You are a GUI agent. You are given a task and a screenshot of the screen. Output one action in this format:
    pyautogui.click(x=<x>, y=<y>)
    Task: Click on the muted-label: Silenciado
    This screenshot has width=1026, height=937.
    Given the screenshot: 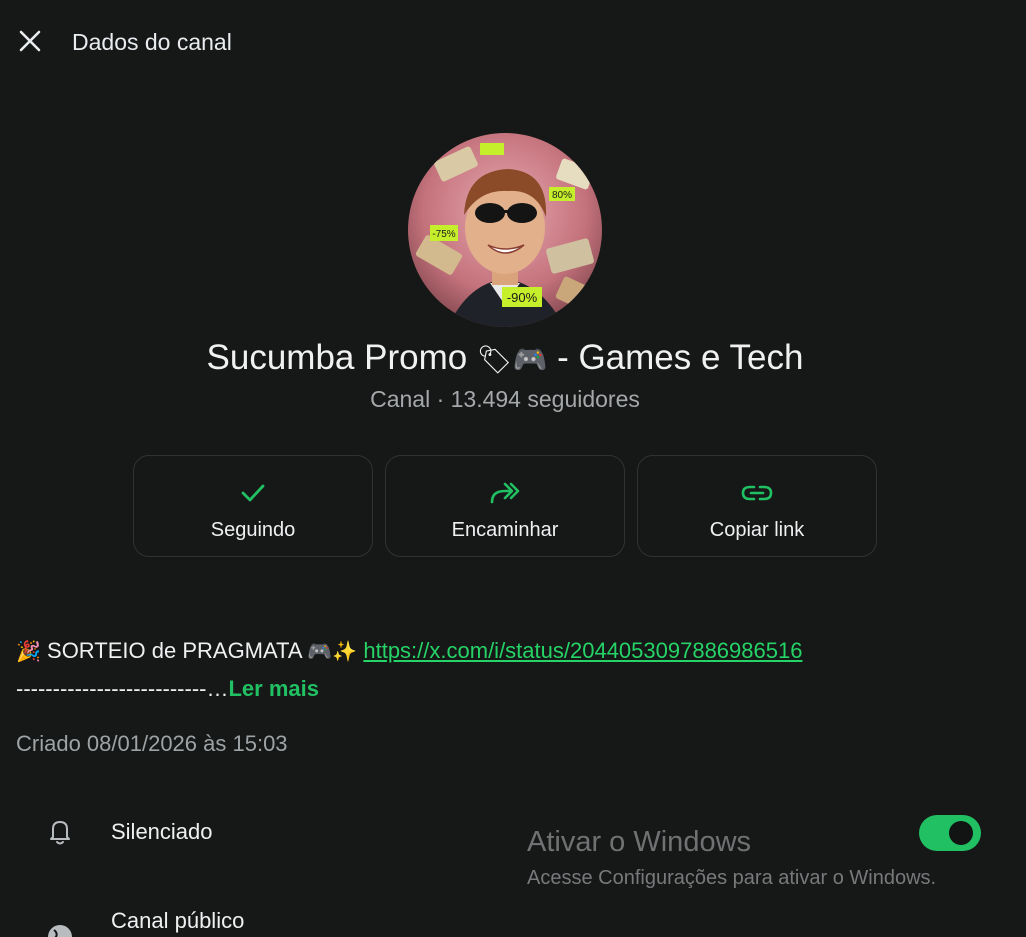 What is the action you would take?
    pyautogui.click(x=162, y=831)
    